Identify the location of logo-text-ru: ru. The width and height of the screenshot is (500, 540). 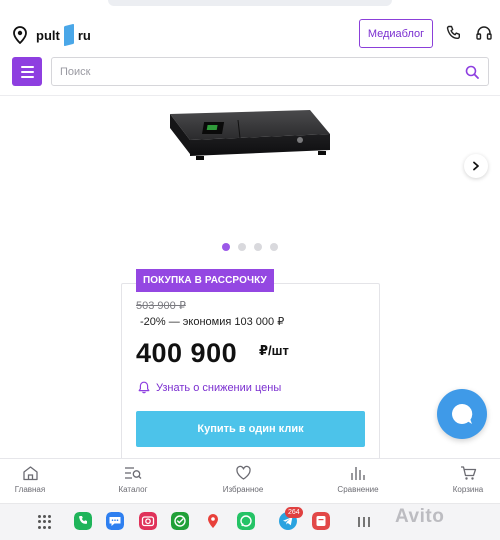
(84, 35).